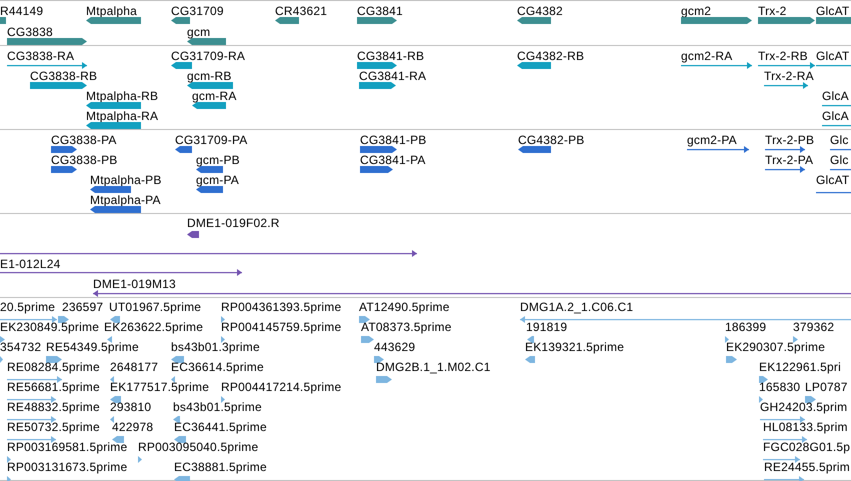 The width and height of the screenshot is (851, 481). I want to click on feature-label: CG3841-PB, so click(393, 140).